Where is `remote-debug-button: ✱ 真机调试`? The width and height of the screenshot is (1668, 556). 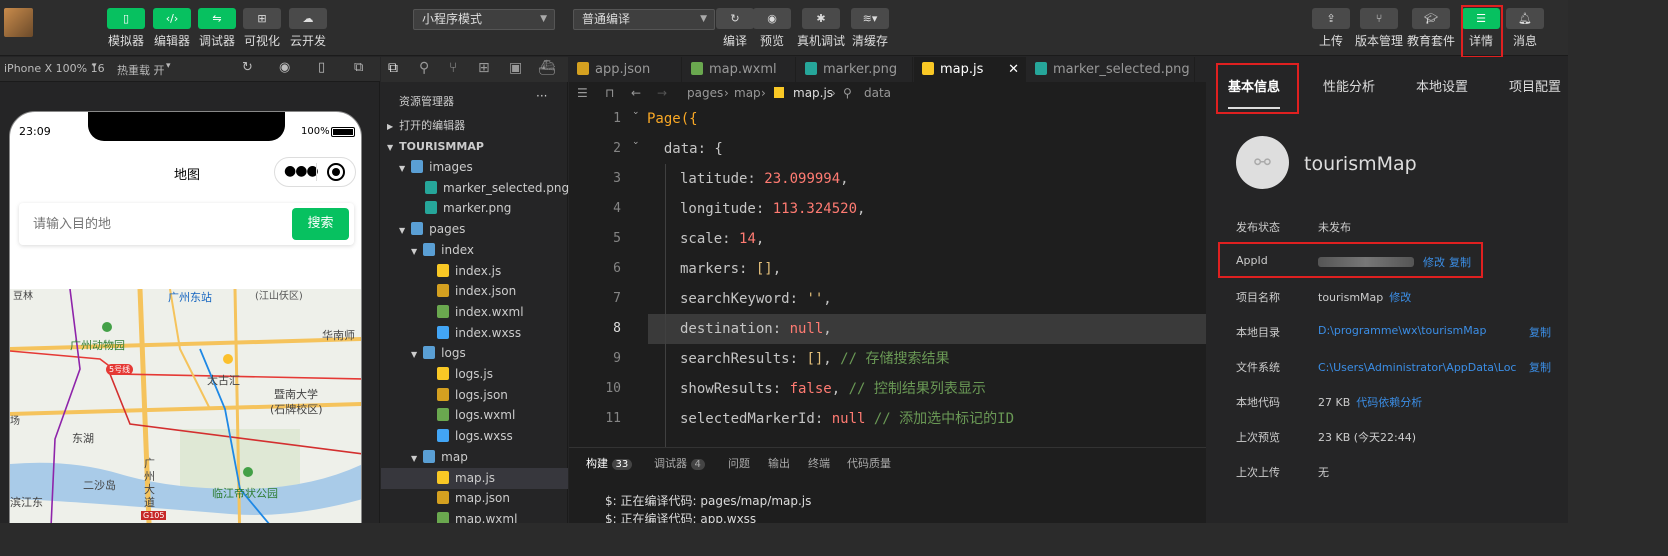 remote-debug-button: ✱ 真机调试 is located at coordinates (821, 28).